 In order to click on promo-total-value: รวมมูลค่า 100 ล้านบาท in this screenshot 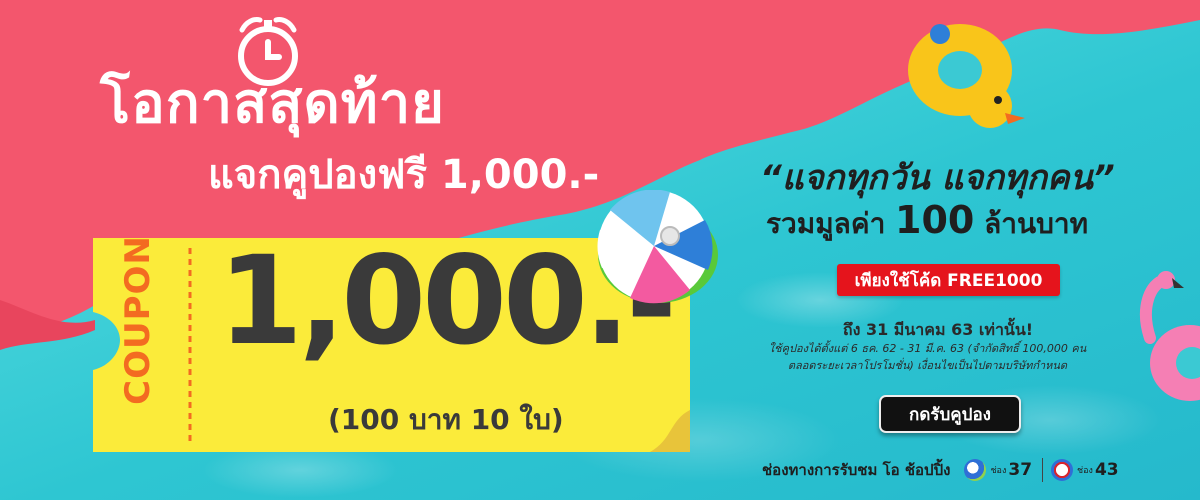, I will do `click(966, 222)`.